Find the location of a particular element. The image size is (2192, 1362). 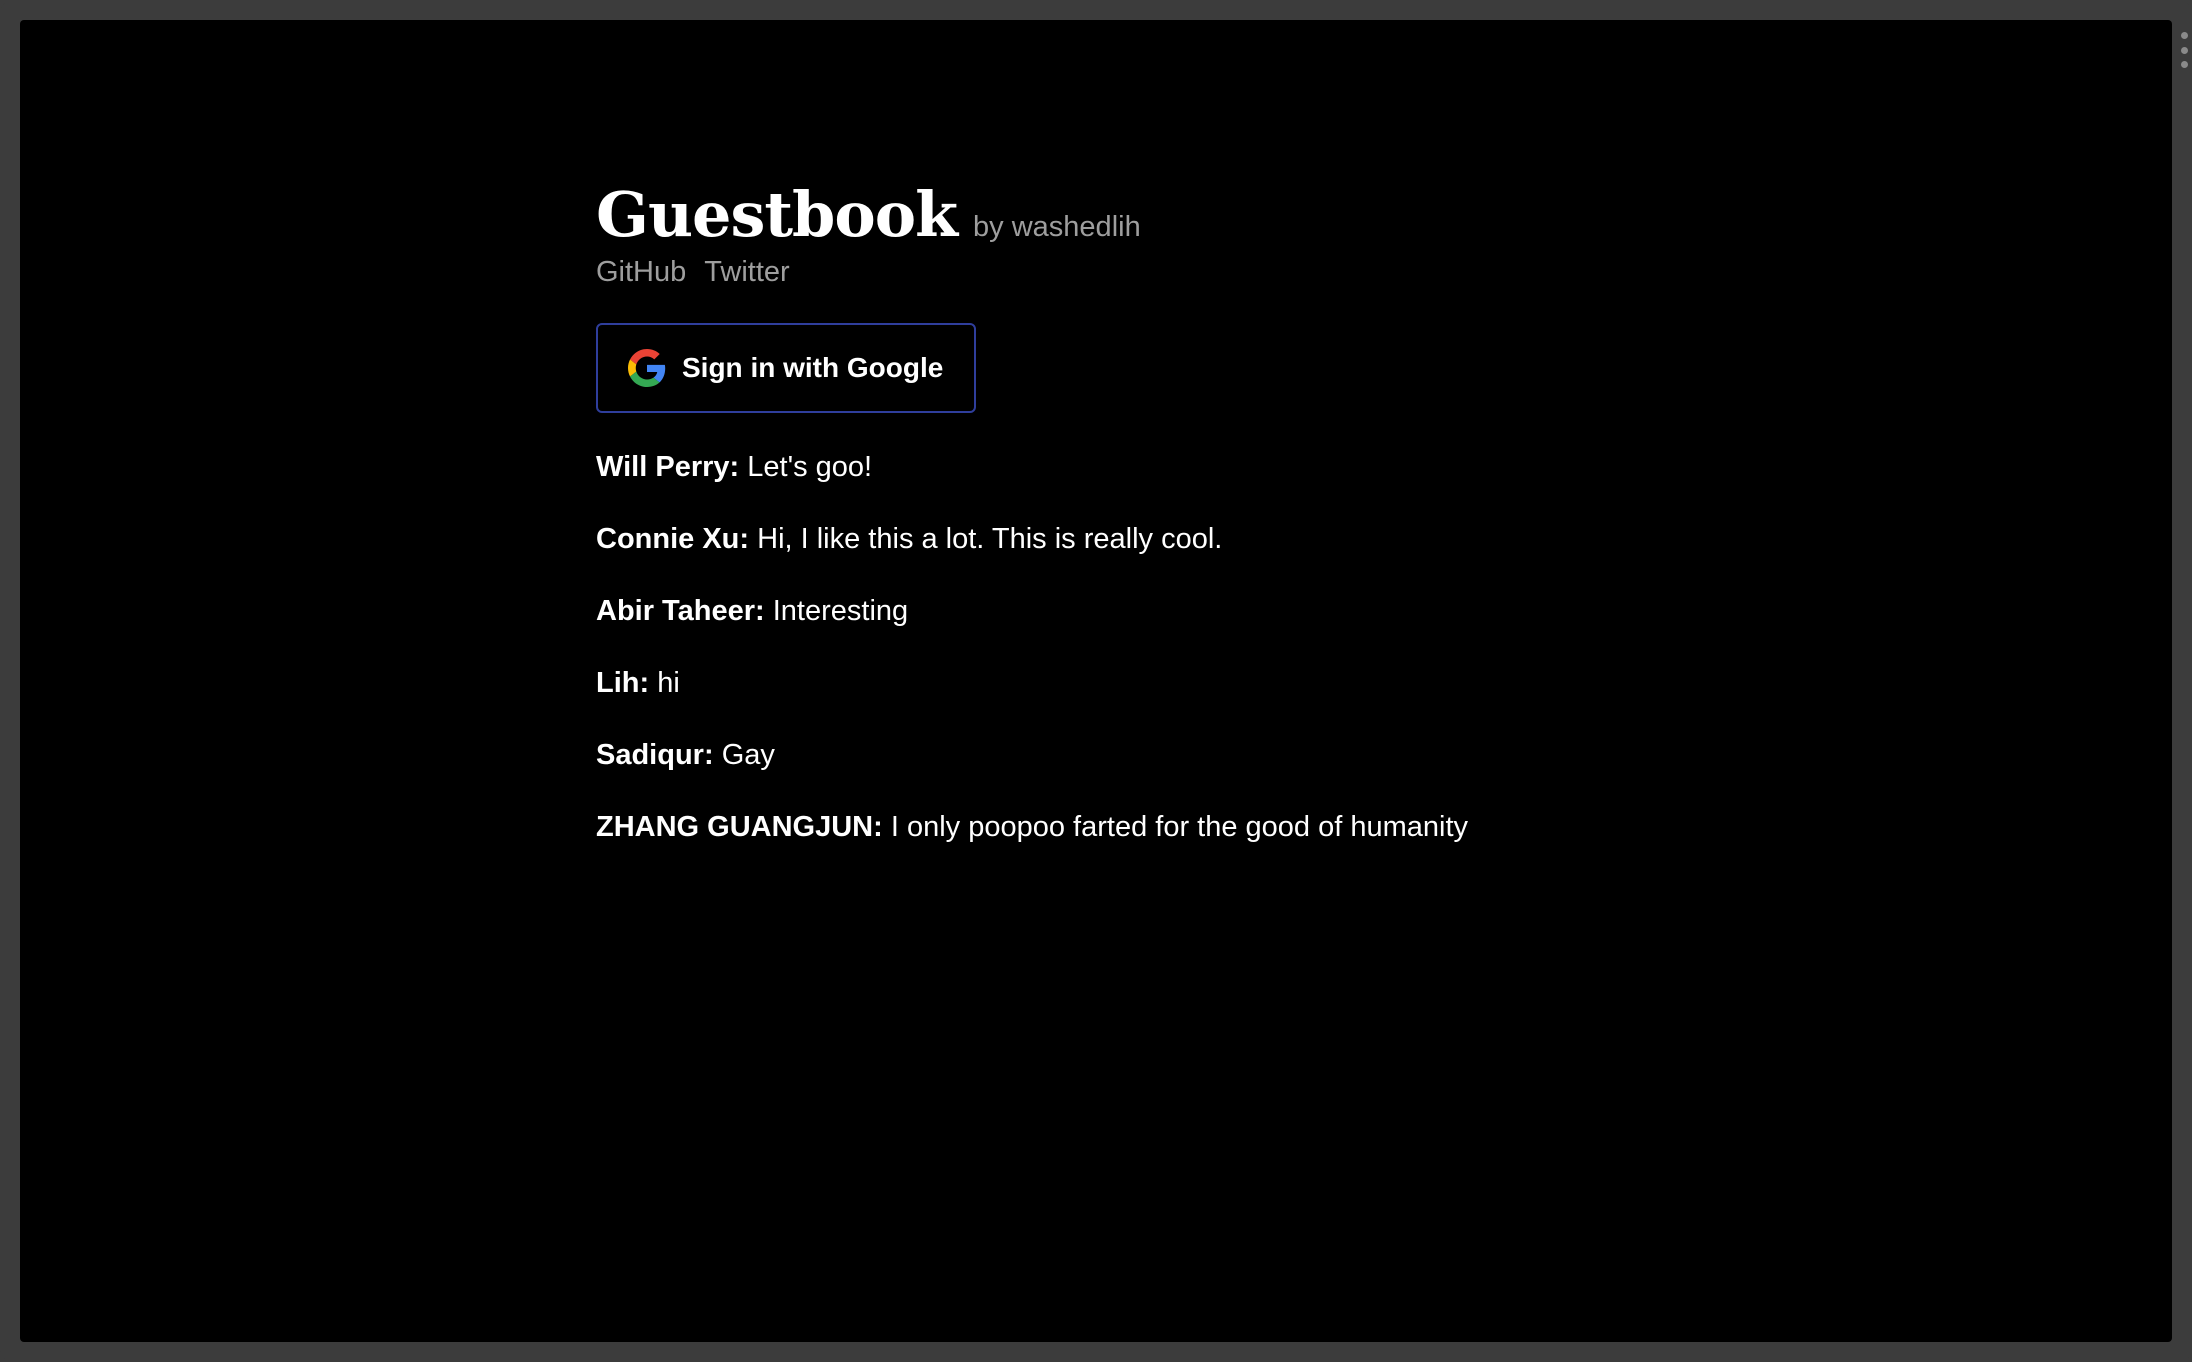

social-links: GitHub Twitter is located at coordinates (1146, 272).